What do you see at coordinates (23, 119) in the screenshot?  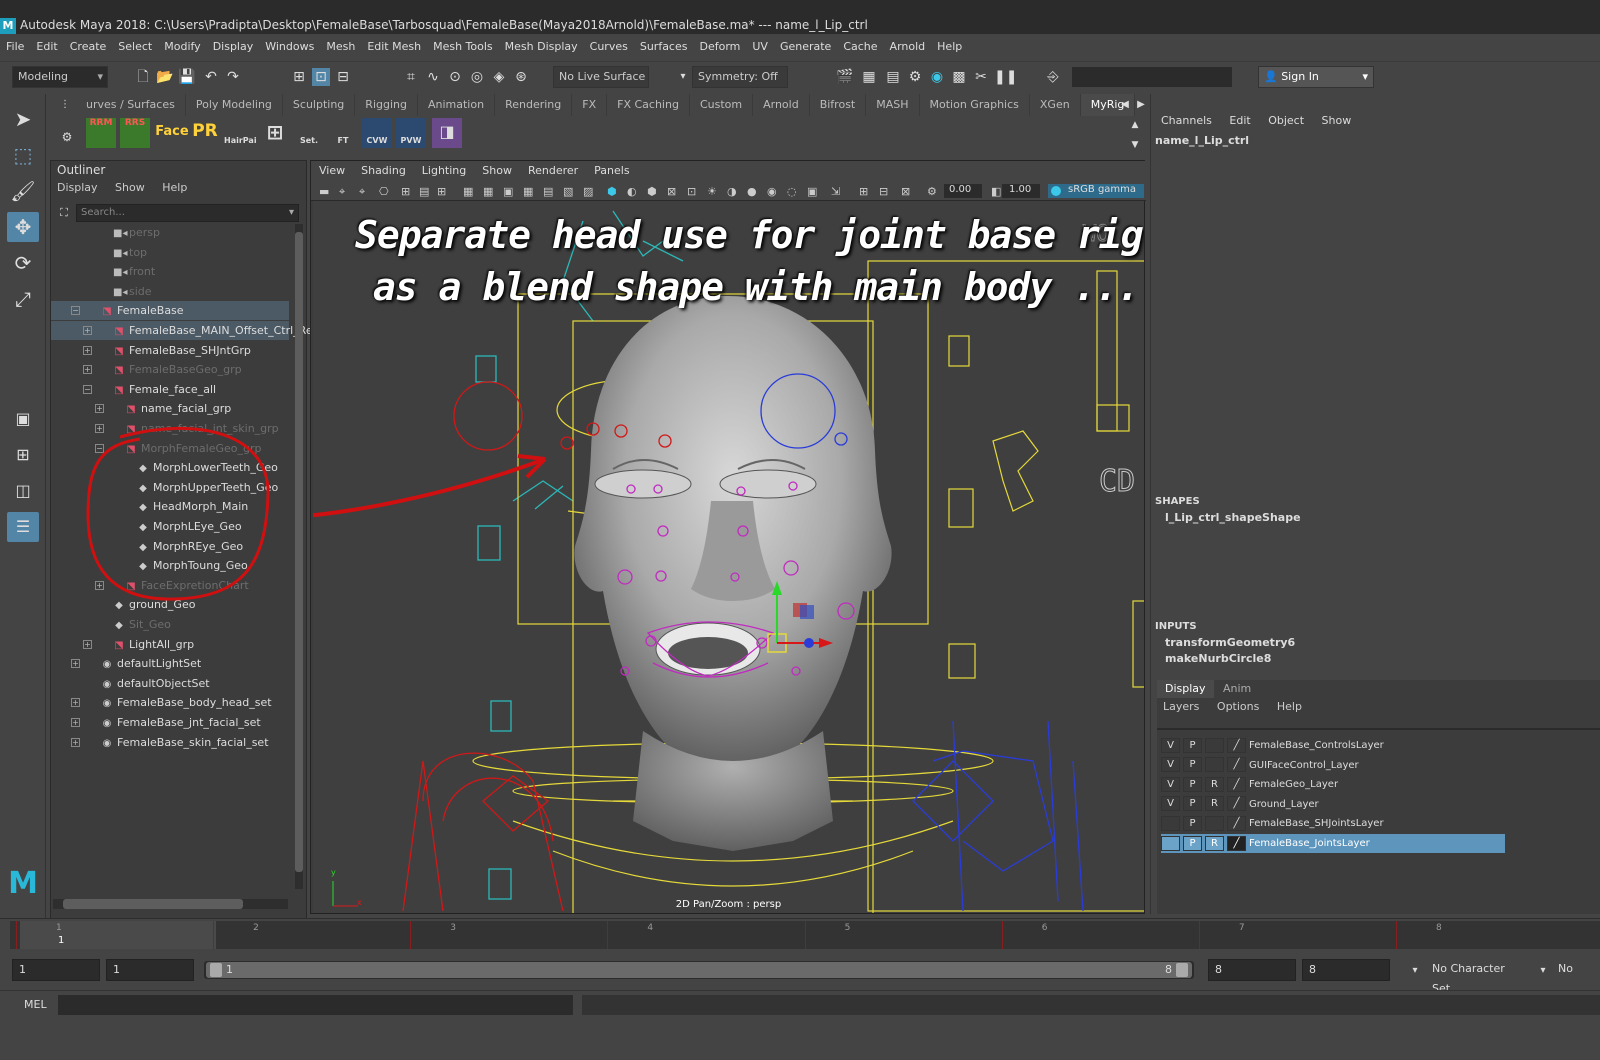 I see `select-tool-icon: ➤` at bounding box center [23, 119].